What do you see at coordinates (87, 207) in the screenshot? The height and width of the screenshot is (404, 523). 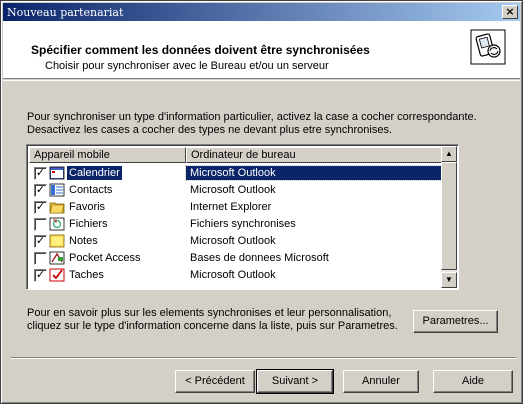 I see `item-label: Favoris` at bounding box center [87, 207].